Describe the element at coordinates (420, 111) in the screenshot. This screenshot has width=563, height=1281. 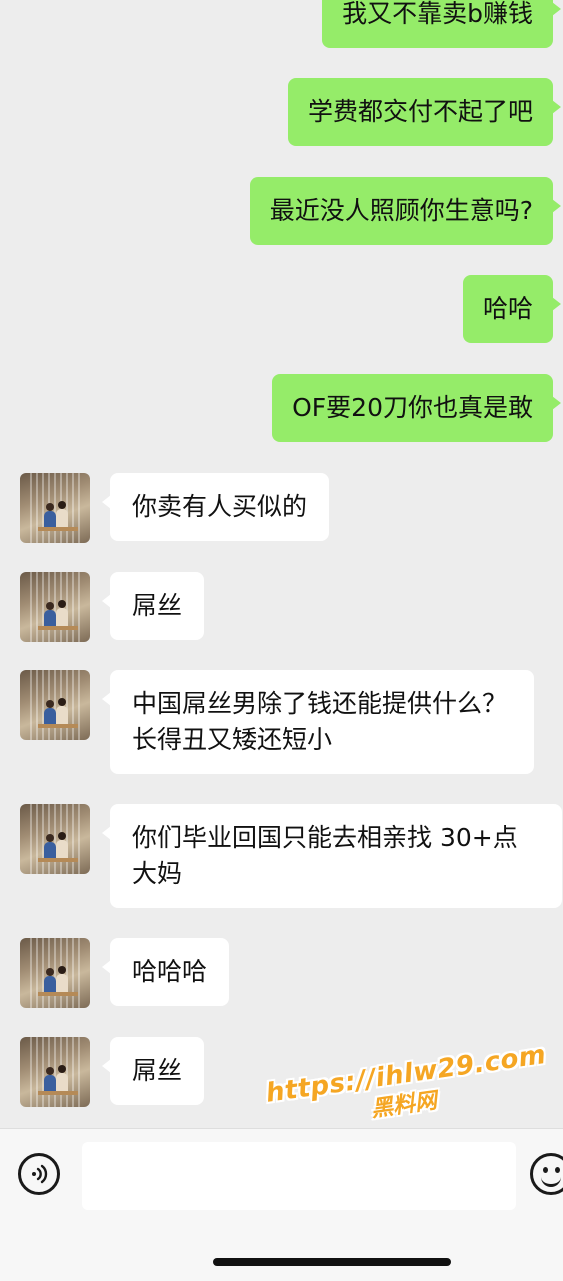
I see `message-text: 学费都交付不起了吧` at that location.